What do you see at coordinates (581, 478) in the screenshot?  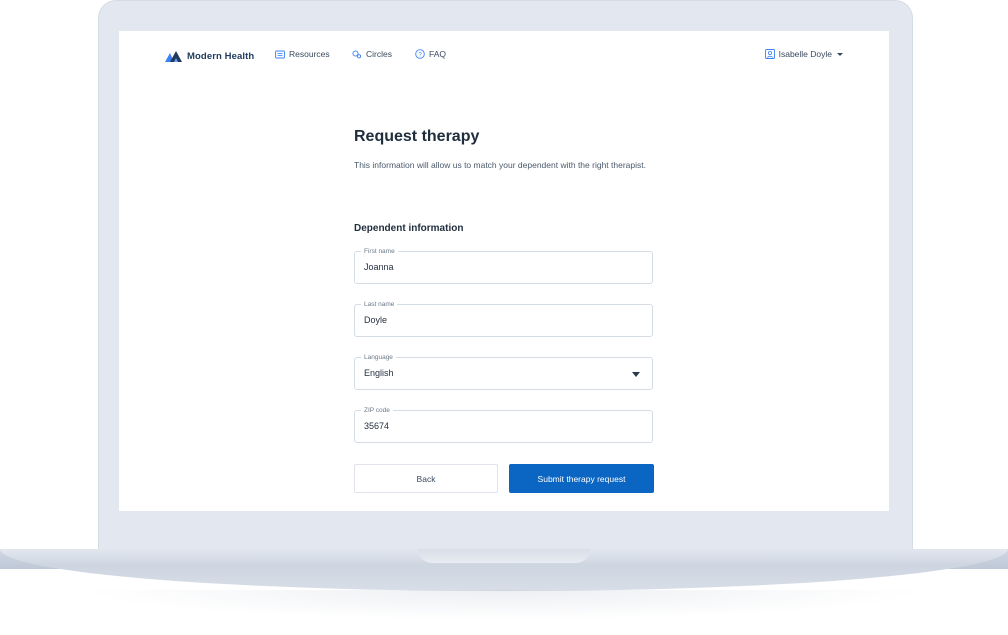 I see `submit-therapy-request-button: Submit therapy request` at bounding box center [581, 478].